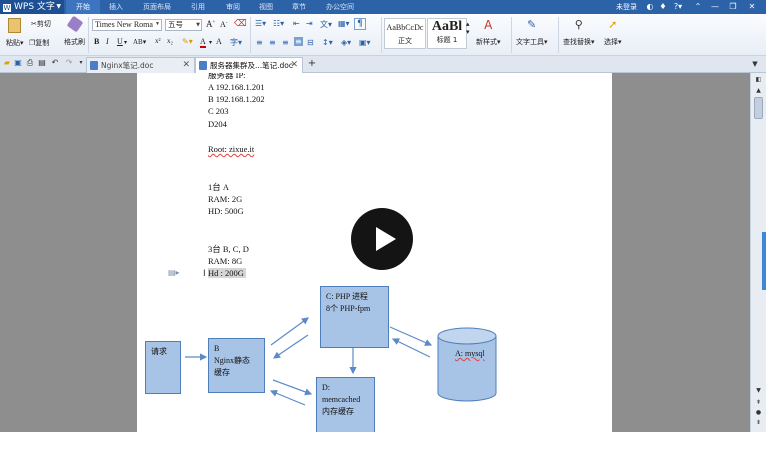  What do you see at coordinates (203, 42) in the screenshot?
I see `font-color-button: A` at bounding box center [203, 42].